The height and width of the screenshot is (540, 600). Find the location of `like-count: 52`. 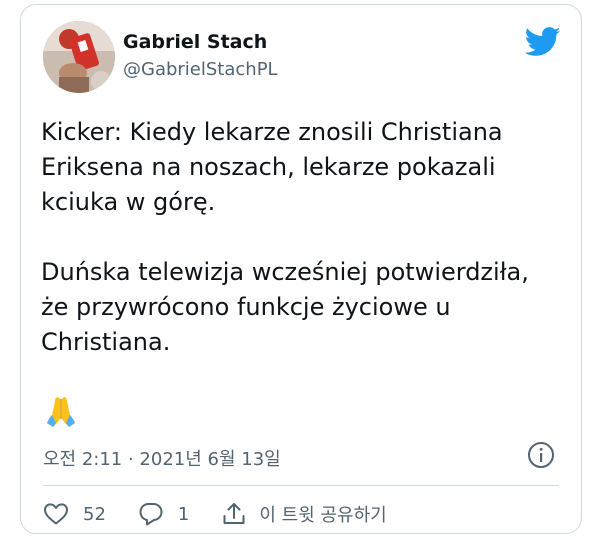

like-count: 52 is located at coordinates (94, 514).